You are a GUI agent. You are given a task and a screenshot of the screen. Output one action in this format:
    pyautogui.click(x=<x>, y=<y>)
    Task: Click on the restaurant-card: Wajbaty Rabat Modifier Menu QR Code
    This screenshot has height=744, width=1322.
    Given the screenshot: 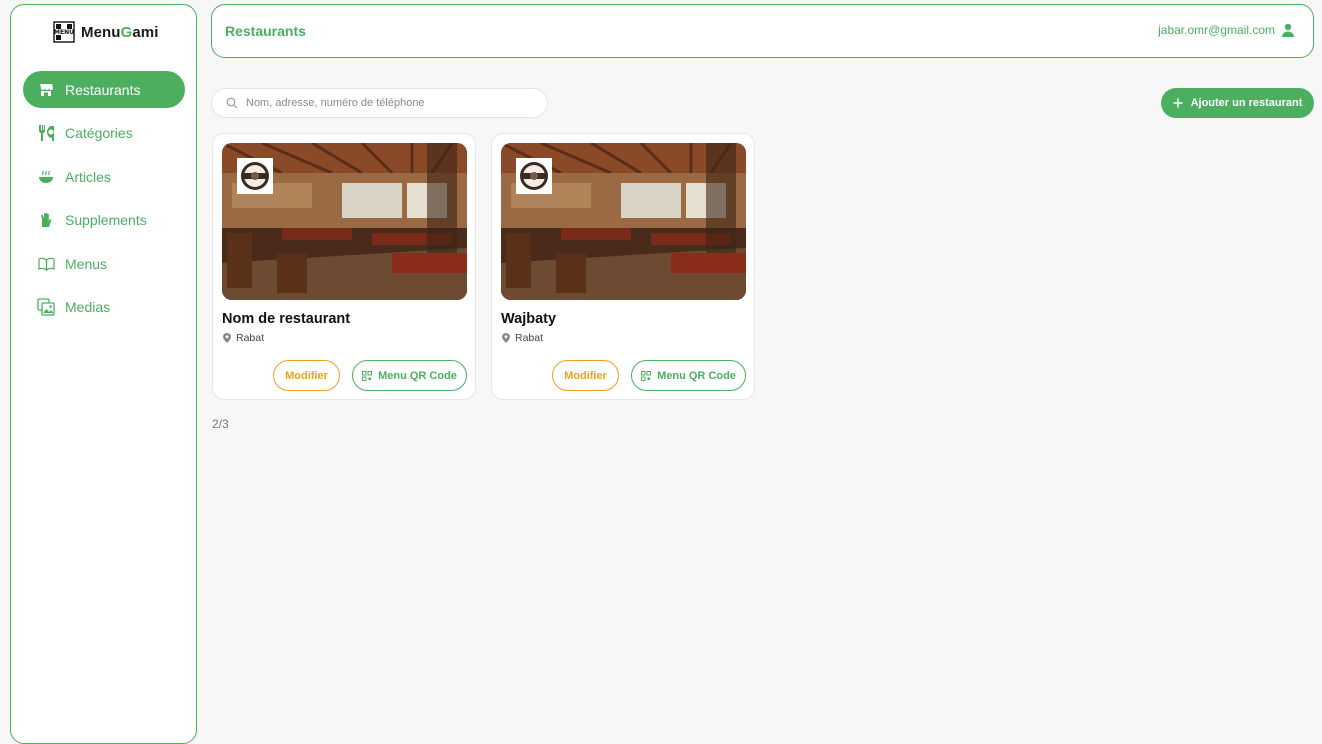 What is the action you would take?
    pyautogui.click(x=623, y=266)
    